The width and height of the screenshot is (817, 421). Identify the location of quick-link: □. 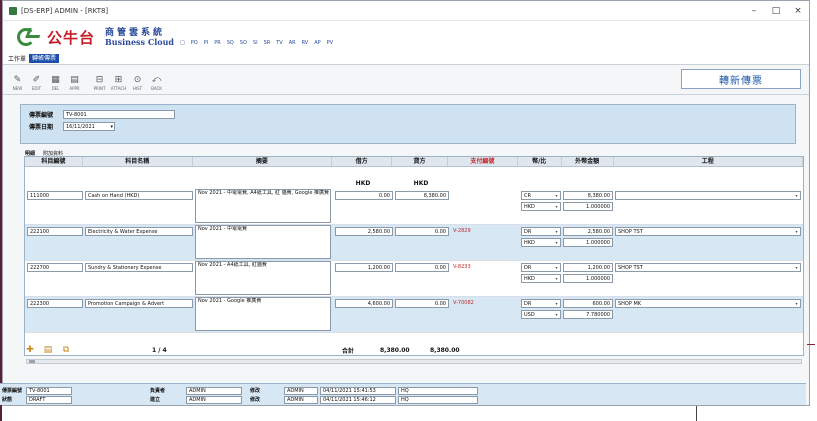
(182, 43).